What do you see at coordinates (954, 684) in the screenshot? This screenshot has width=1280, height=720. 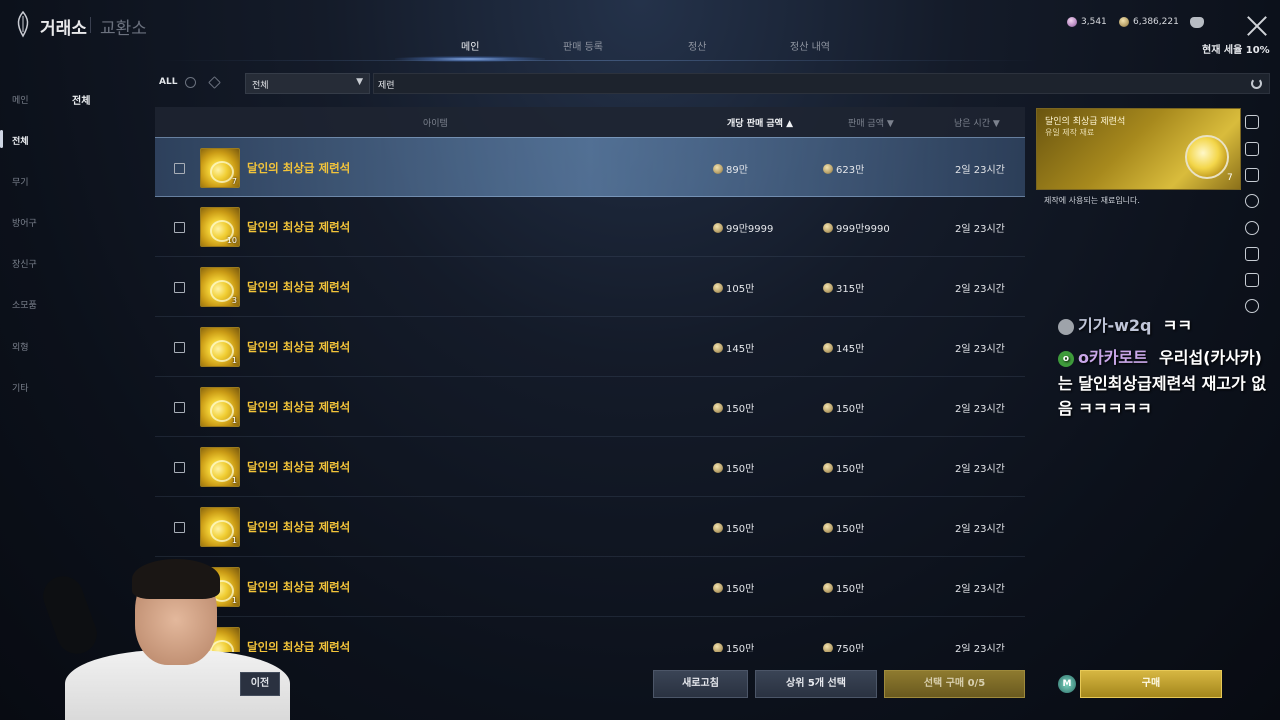 I see `buy-selected-button: 선택 구매 0/5` at bounding box center [954, 684].